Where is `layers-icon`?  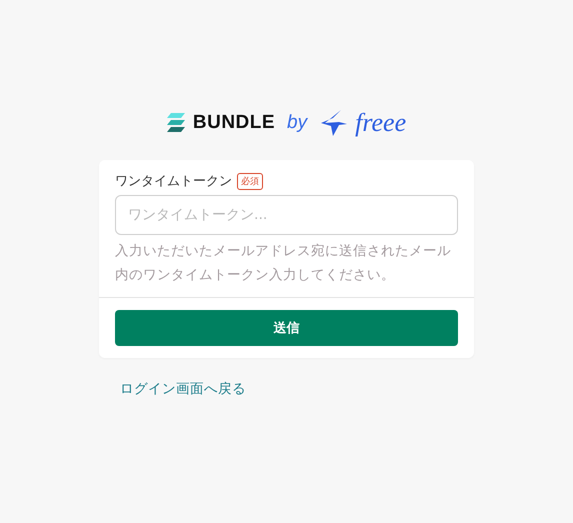
layers-icon is located at coordinates (176, 123).